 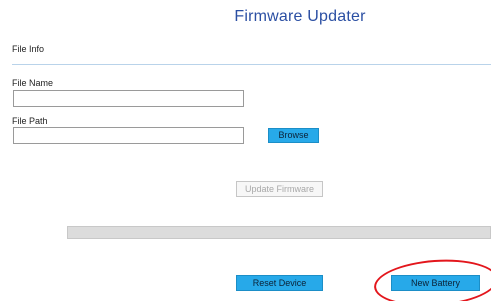 I want to click on file-info-heading: File Info, so click(x=28, y=49).